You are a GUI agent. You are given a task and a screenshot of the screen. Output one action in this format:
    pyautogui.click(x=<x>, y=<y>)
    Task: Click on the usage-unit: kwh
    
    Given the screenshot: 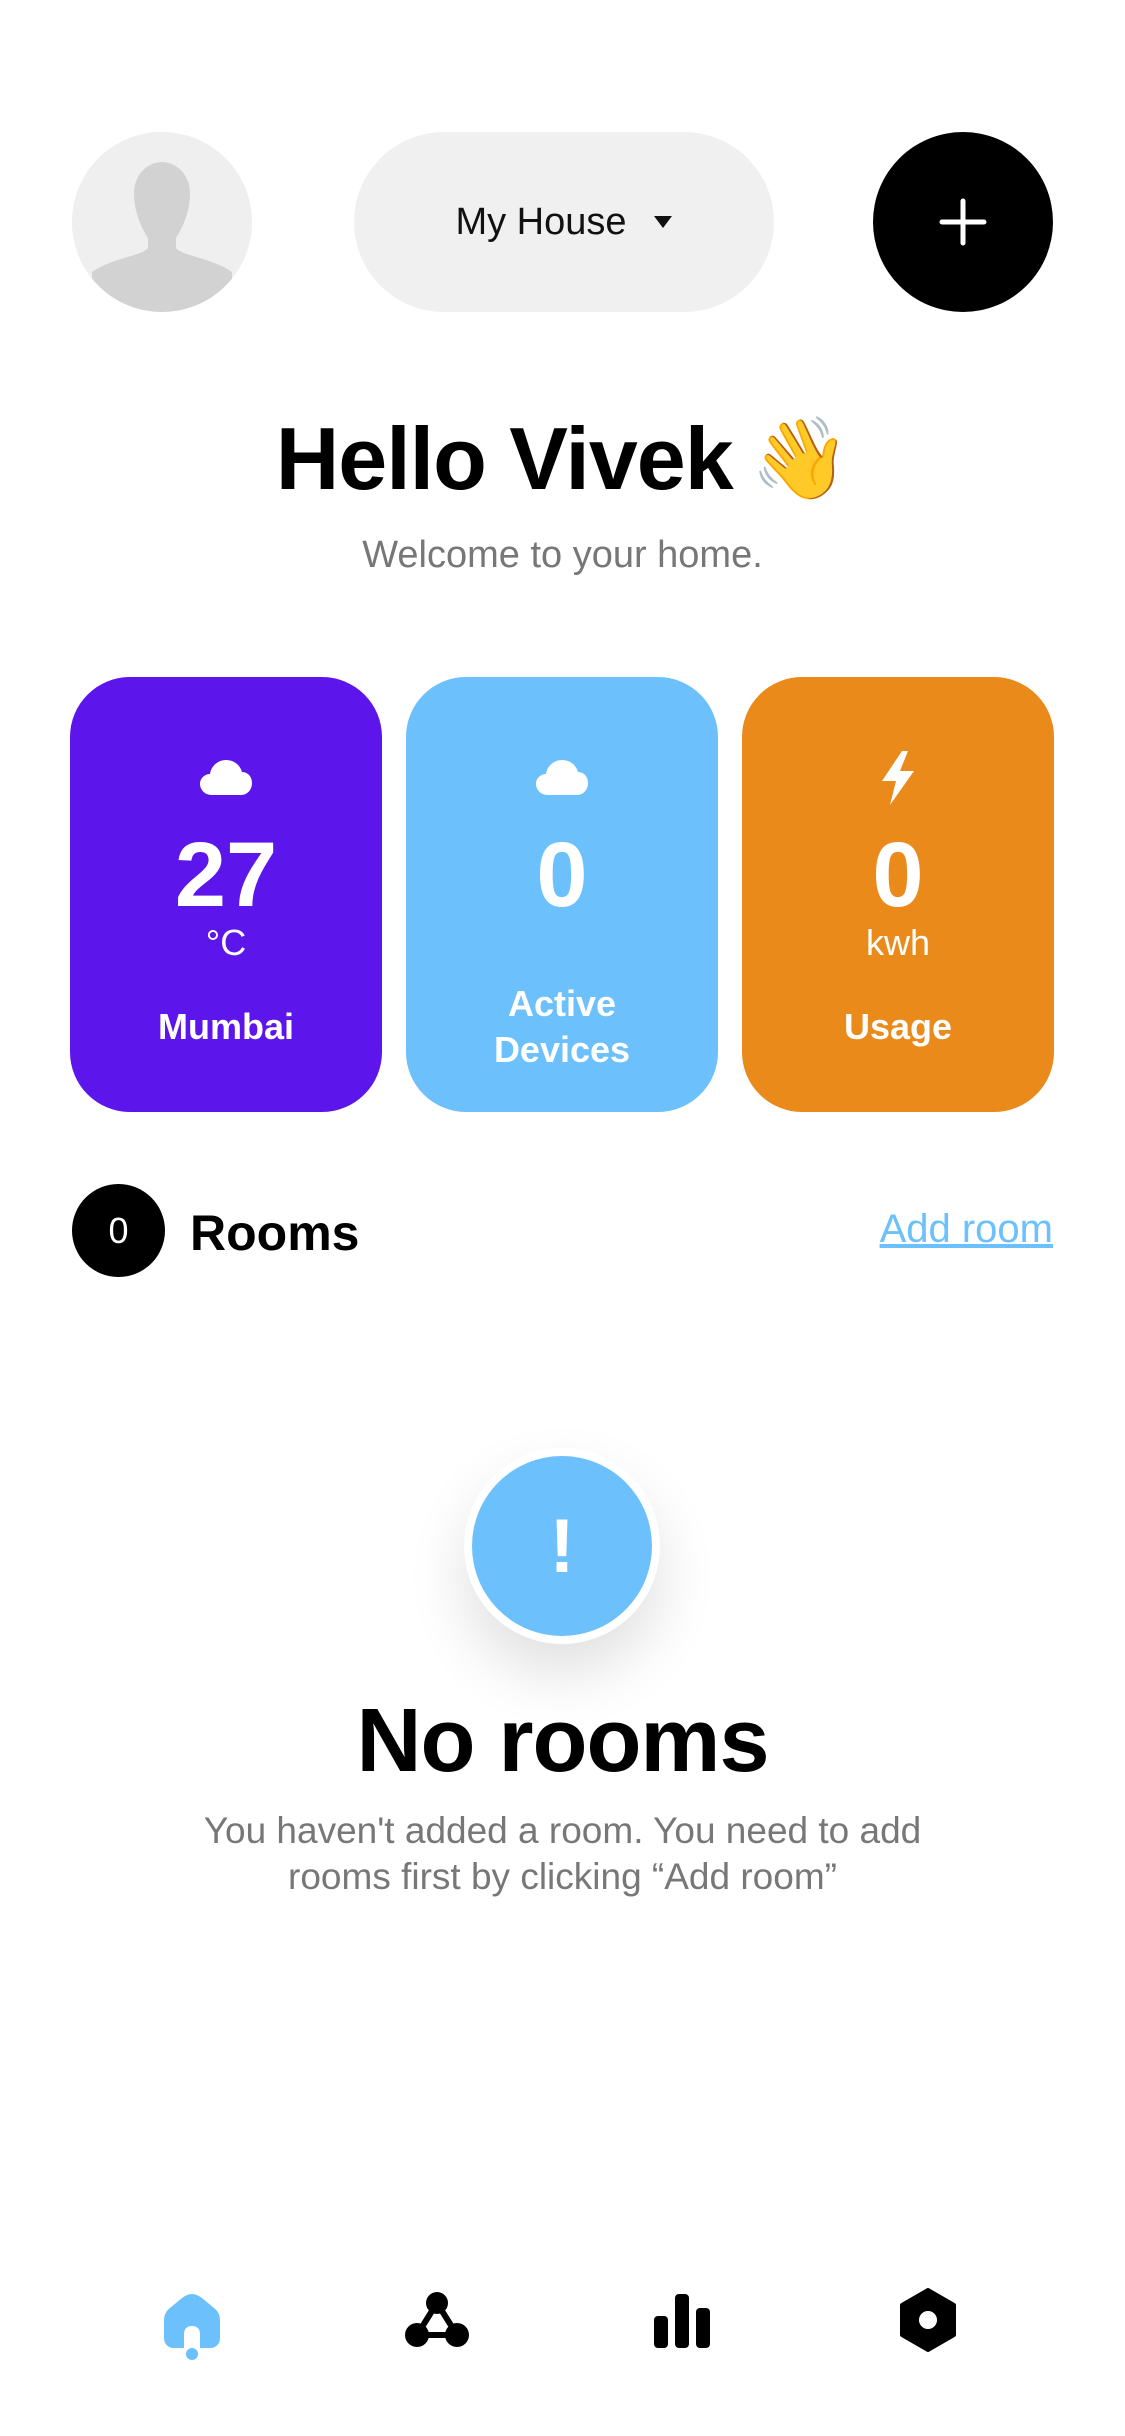 What is the action you would take?
    pyautogui.click(x=898, y=942)
    